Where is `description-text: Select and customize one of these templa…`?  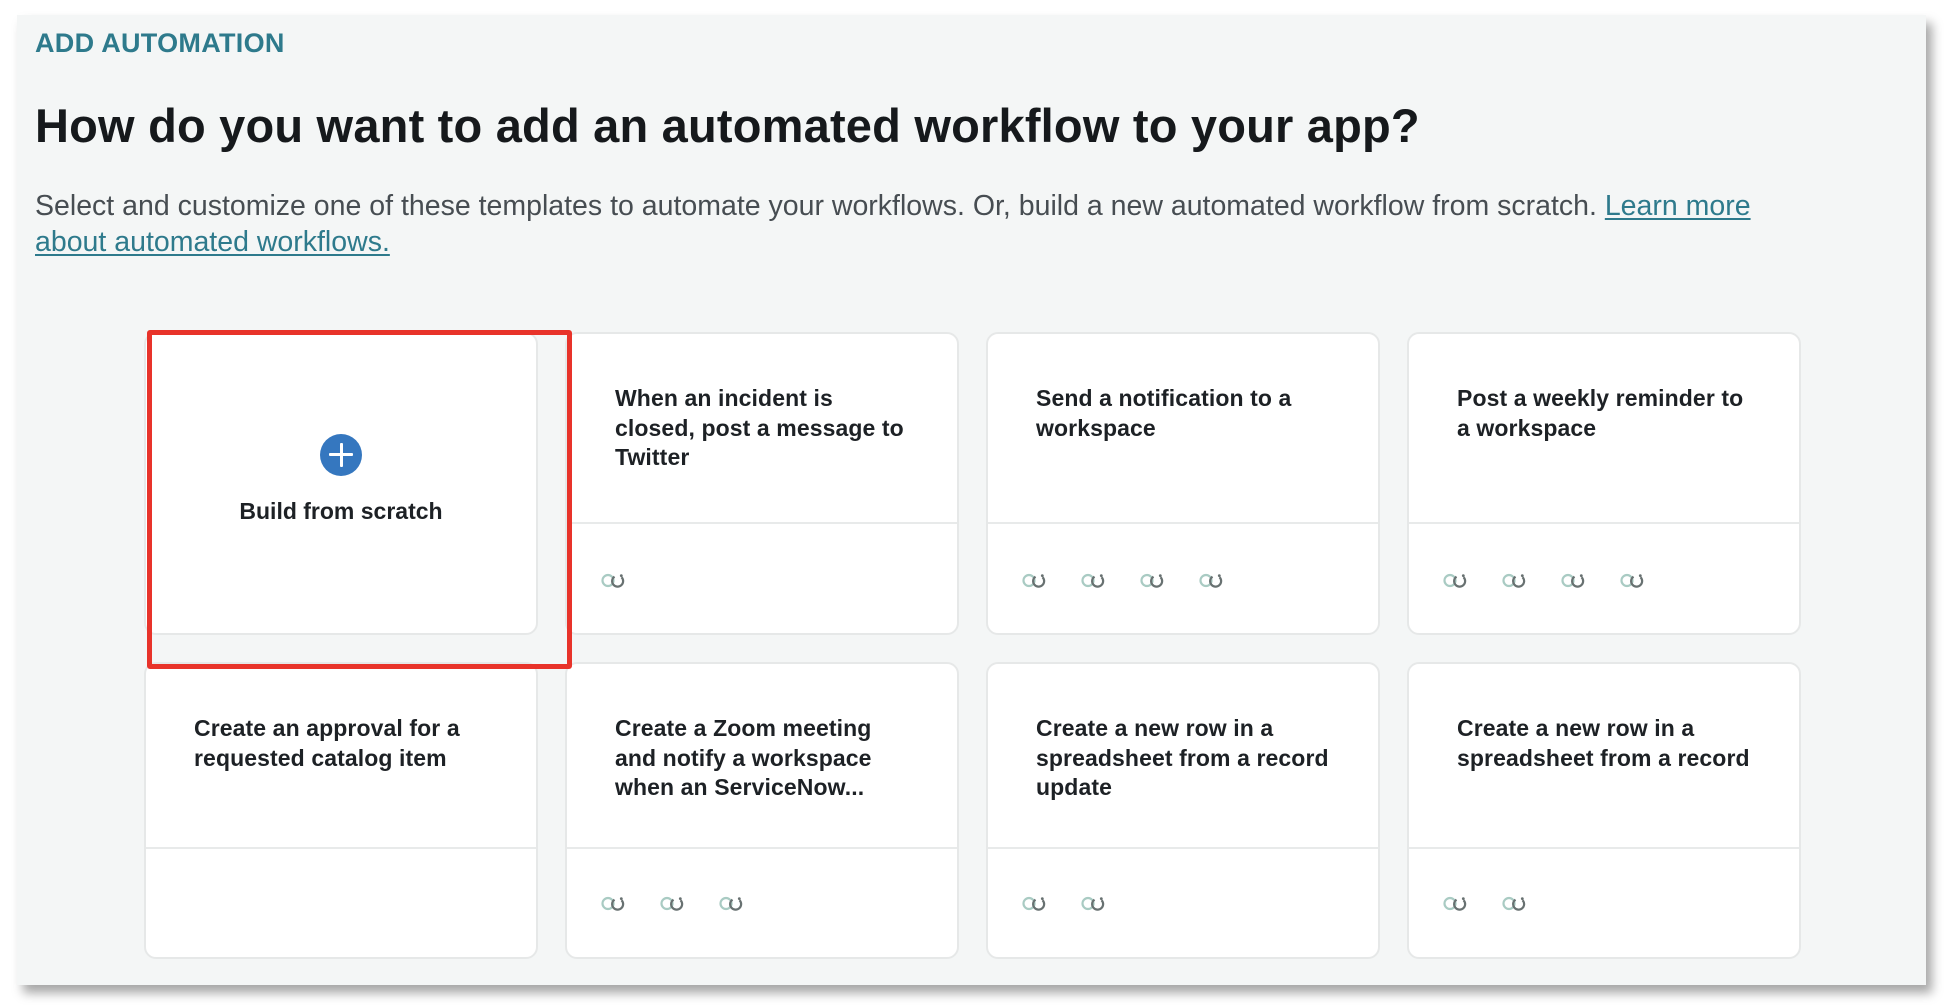 description-text: Select and customize one of these templa… is located at coordinates (816, 206).